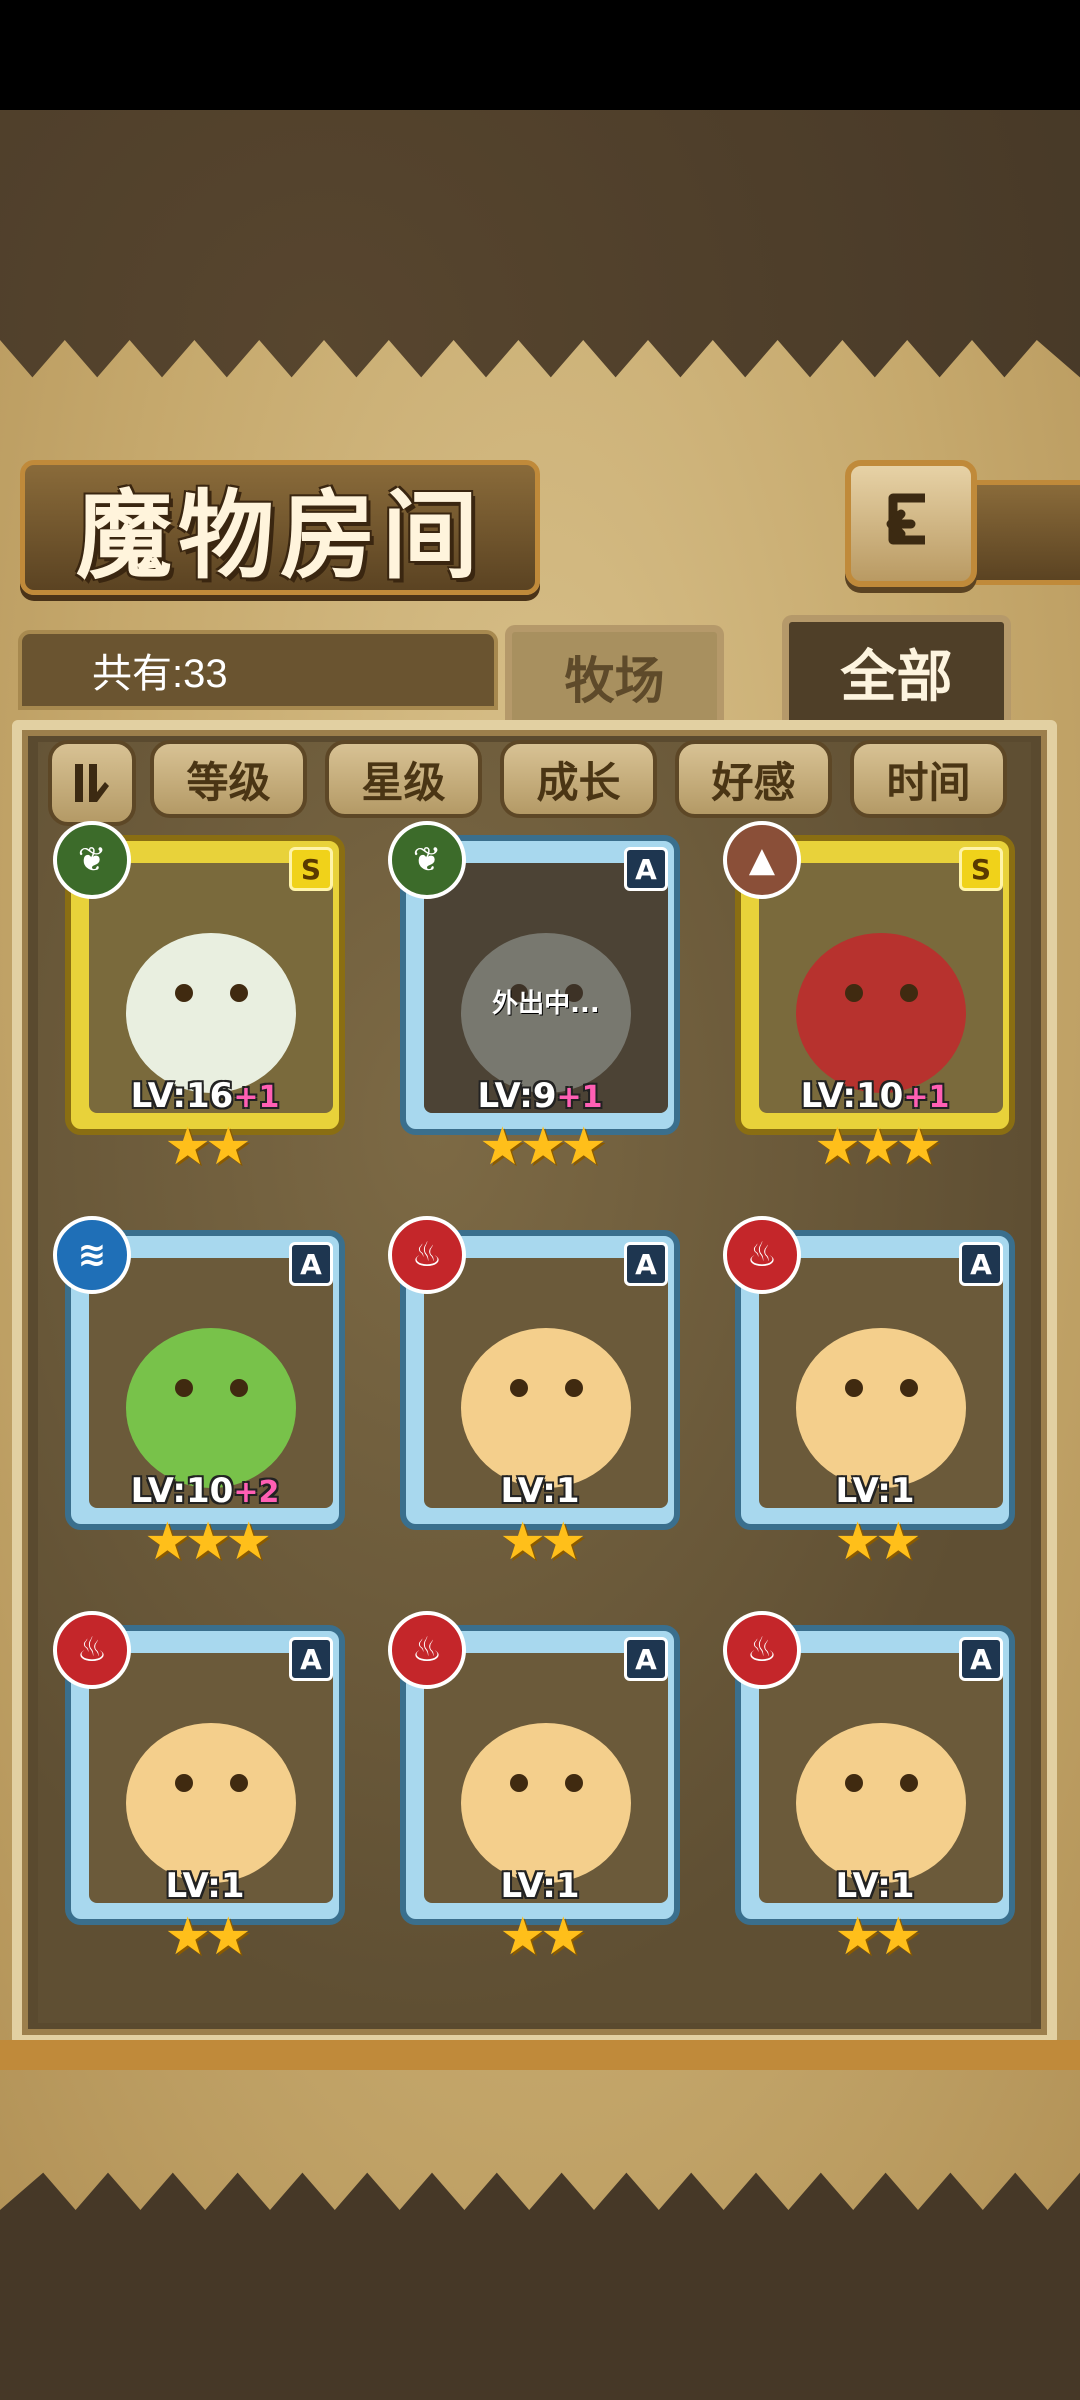 This screenshot has width=1080, height=2400. Describe the element at coordinates (869, 999) in the screenshot. I see `monster-card: S LV:10+1 ▲ ★★★` at that location.